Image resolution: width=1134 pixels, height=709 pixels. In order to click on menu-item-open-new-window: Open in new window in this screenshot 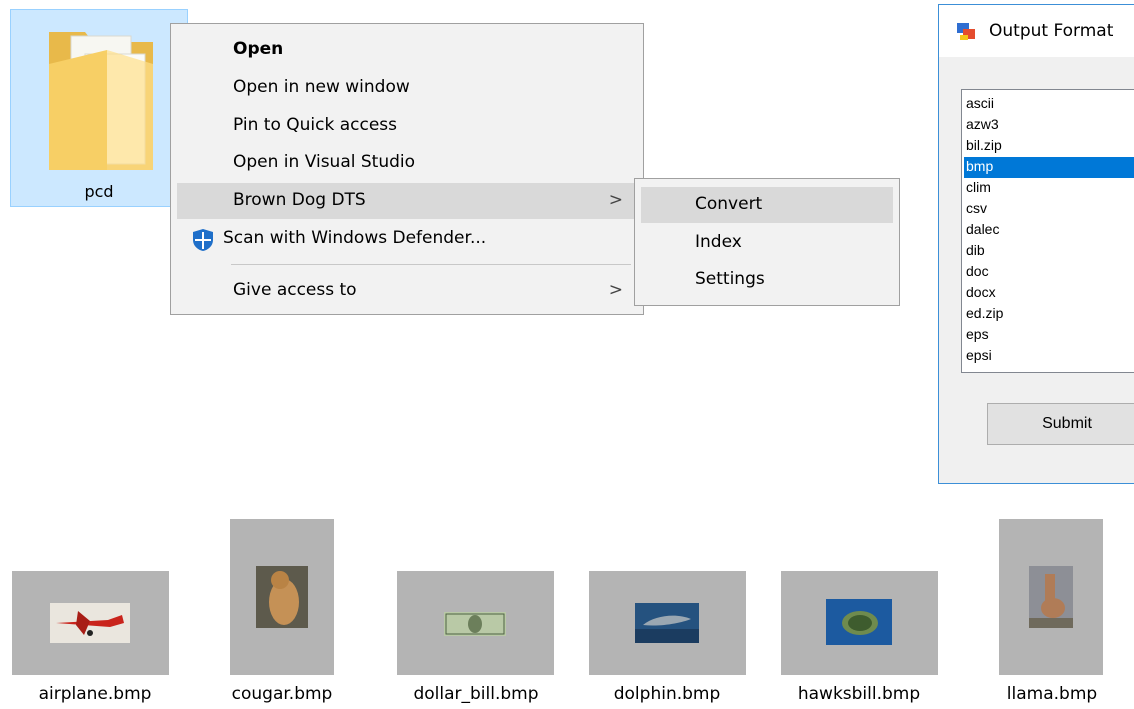, I will do `click(407, 88)`.